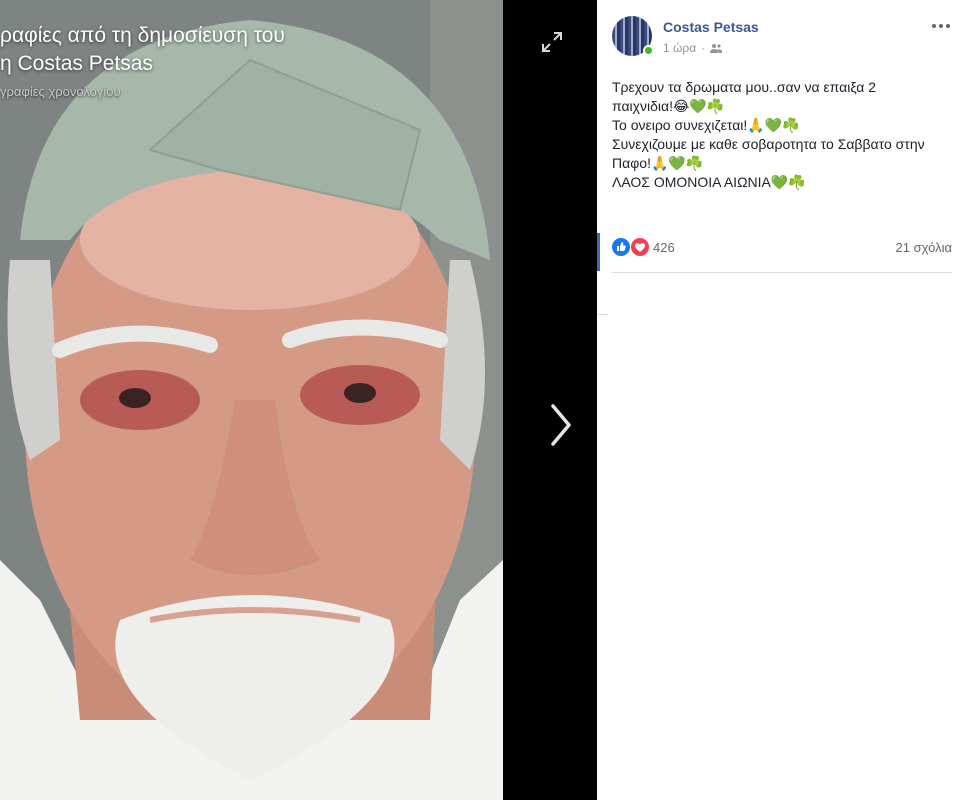 The width and height of the screenshot is (959, 800). Describe the element at coordinates (711, 27) in the screenshot. I see `author-name: Costas Petsas` at that location.